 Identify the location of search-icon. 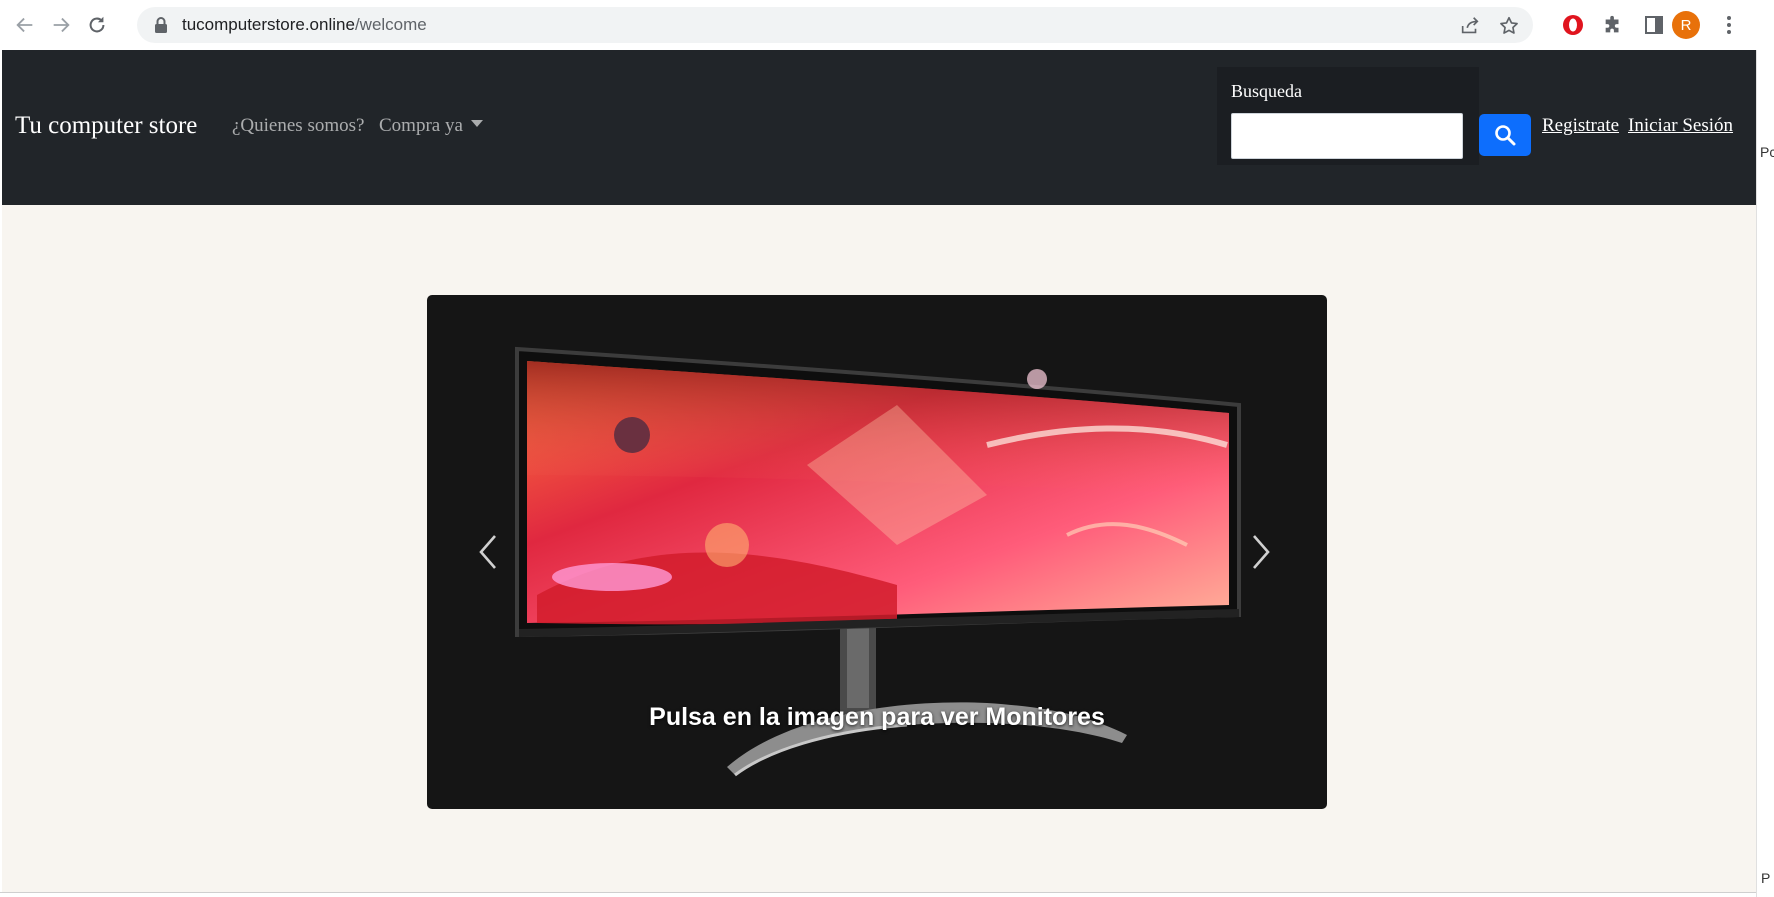
(1505, 135).